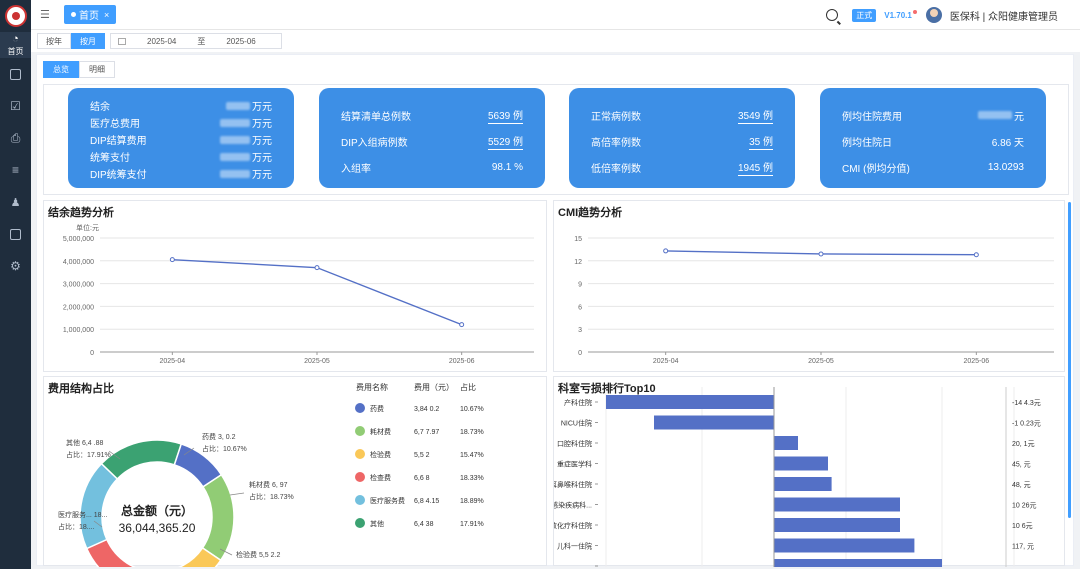 This screenshot has height=569, width=1080. I want to click on bar-value-label: 48, 元, so click(1021, 485).